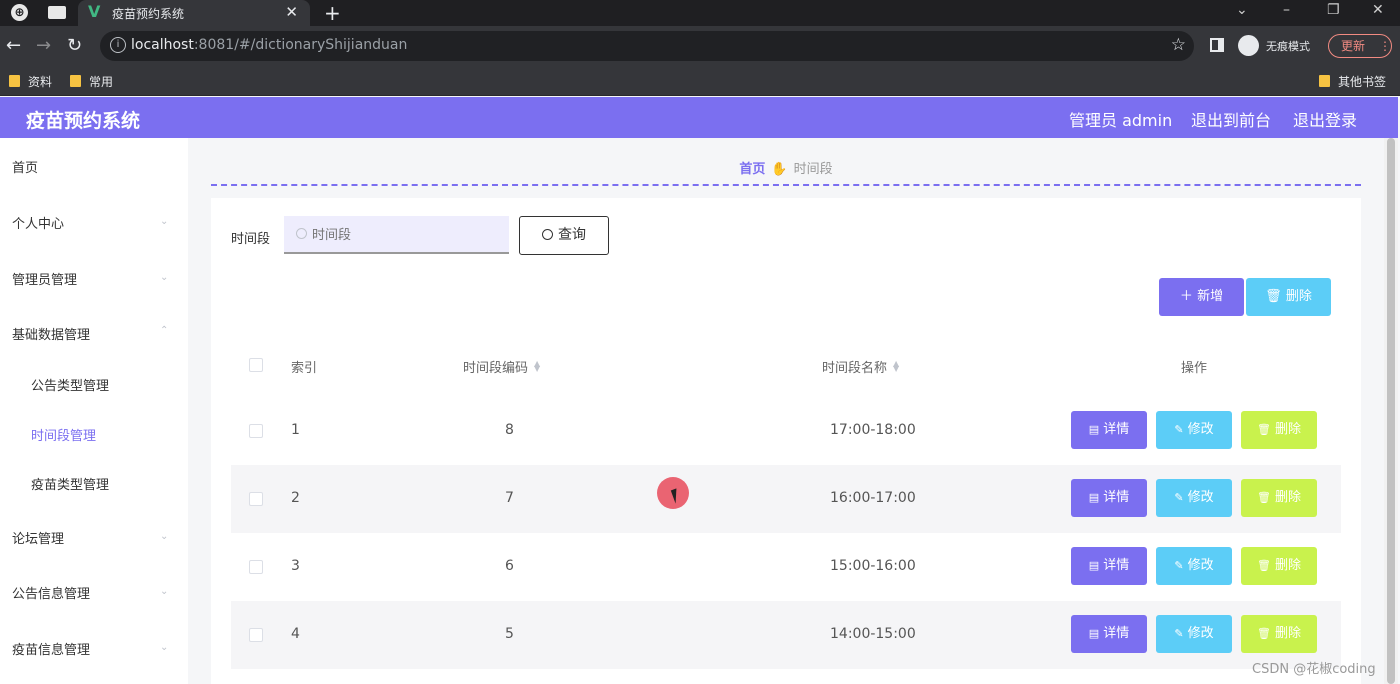 The width and height of the screenshot is (1400, 684). Describe the element at coordinates (304, 368) in the screenshot. I see `column-index: 索引` at that location.